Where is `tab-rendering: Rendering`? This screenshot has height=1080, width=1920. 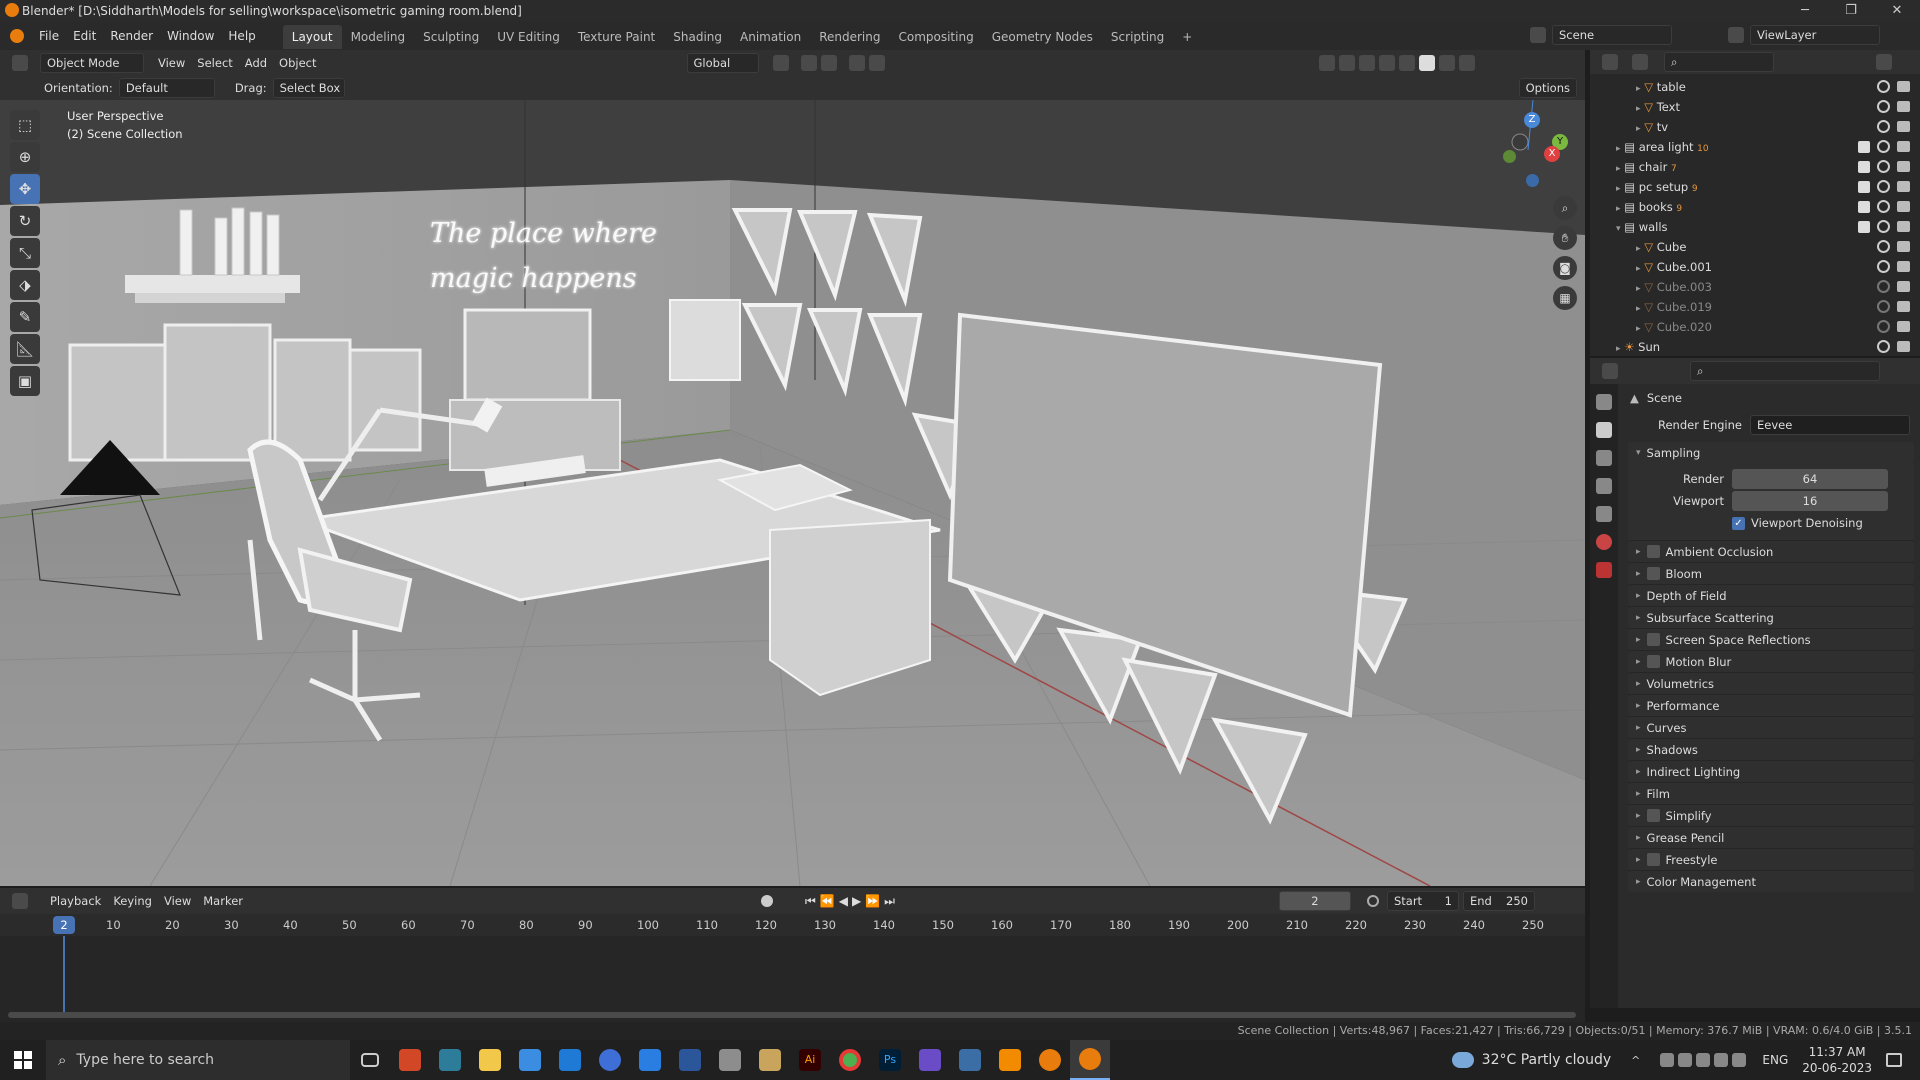 tab-rendering: Rendering is located at coordinates (849, 37).